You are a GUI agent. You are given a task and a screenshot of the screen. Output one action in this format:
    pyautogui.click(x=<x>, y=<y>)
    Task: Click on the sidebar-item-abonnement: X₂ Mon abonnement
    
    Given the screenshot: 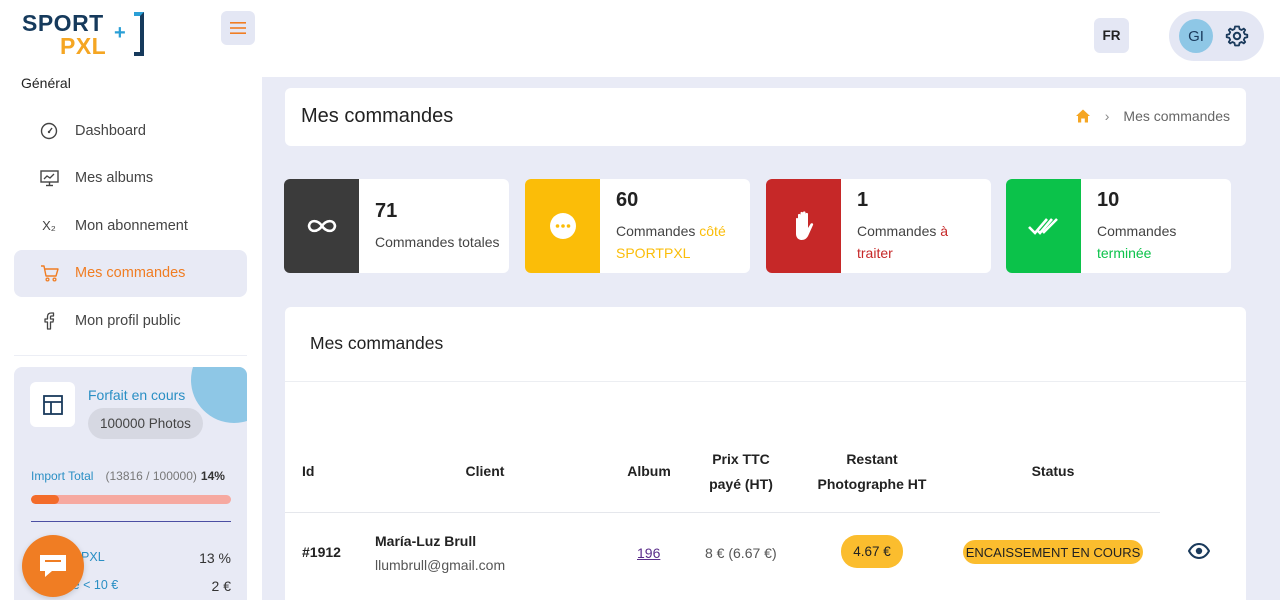 What is the action you would take?
    pyautogui.click(x=130, y=226)
    